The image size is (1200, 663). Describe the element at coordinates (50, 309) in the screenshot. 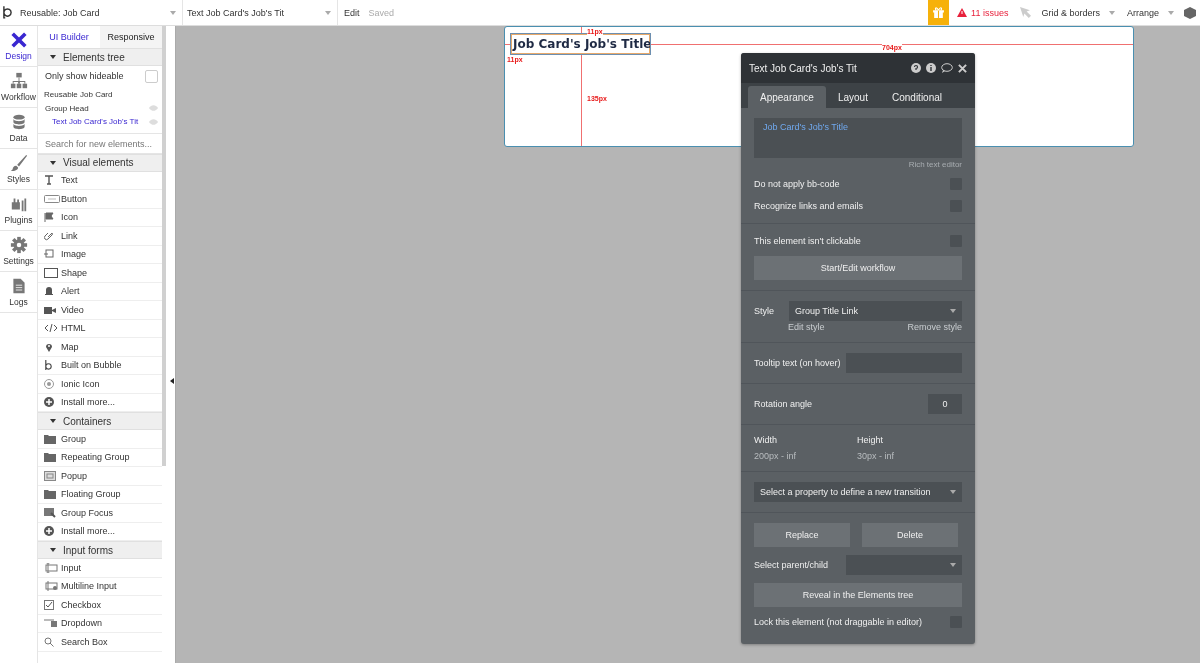

I see `video-icon` at that location.